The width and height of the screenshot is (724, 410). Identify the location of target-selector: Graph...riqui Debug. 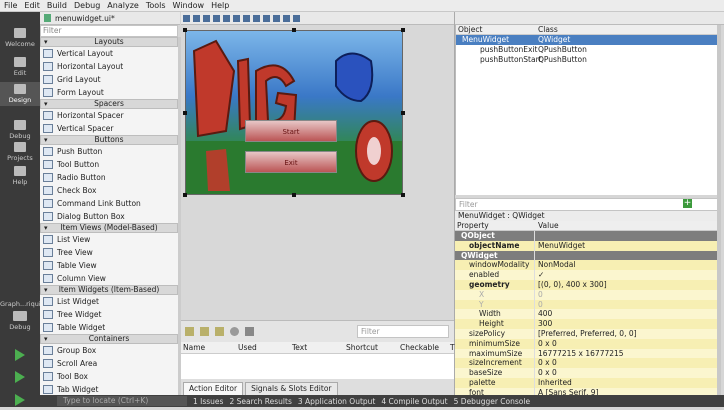
(20, 315).